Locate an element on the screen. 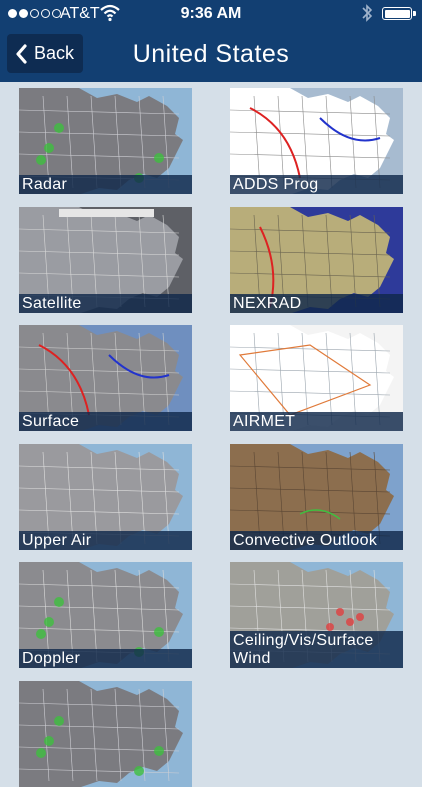  map-tile-label: AIRMET is located at coordinates (316, 421).